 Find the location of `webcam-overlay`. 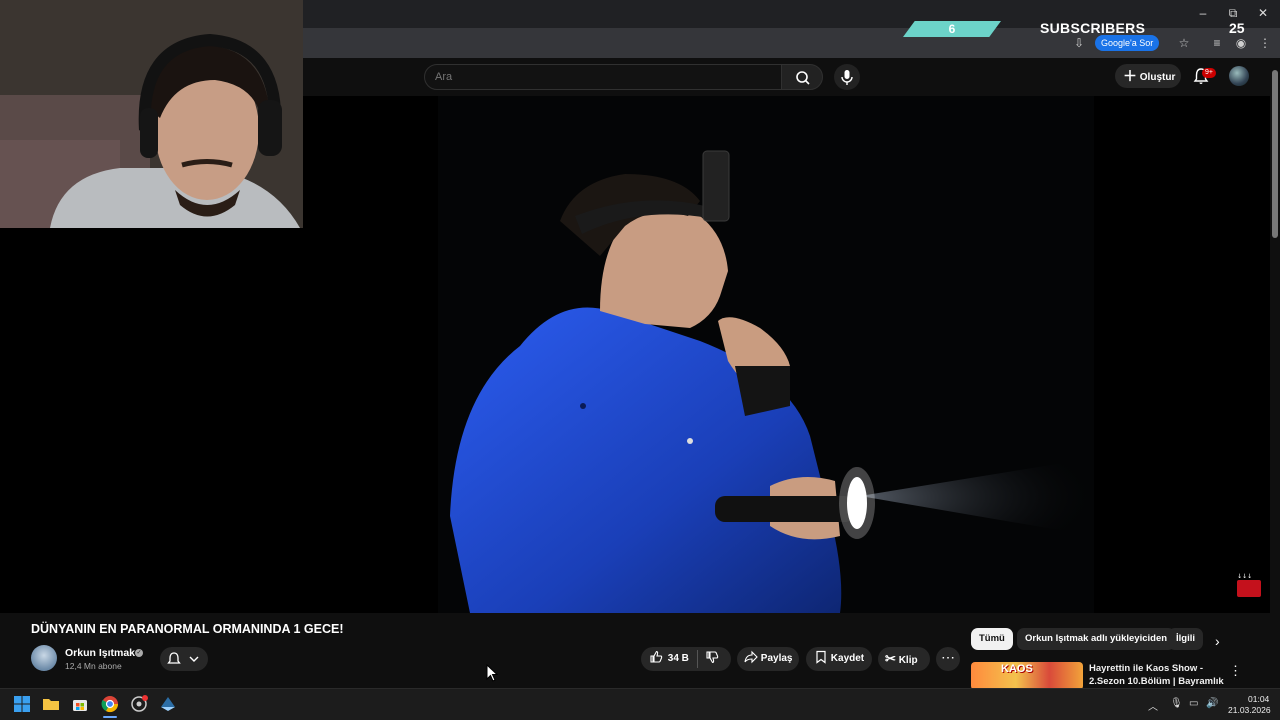

webcam-overlay is located at coordinates (151, 114).